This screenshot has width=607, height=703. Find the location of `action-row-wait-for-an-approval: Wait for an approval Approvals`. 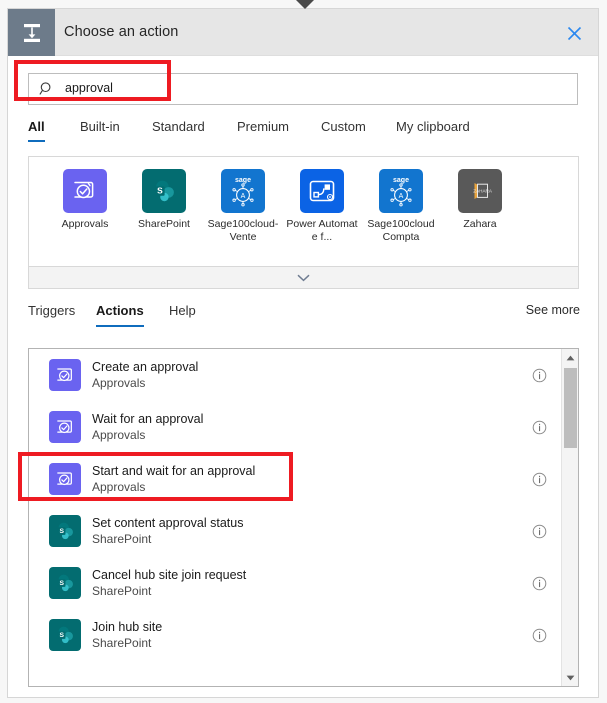

action-row-wait-for-an-approval: Wait for an approval Approvals is located at coordinates (295, 427).